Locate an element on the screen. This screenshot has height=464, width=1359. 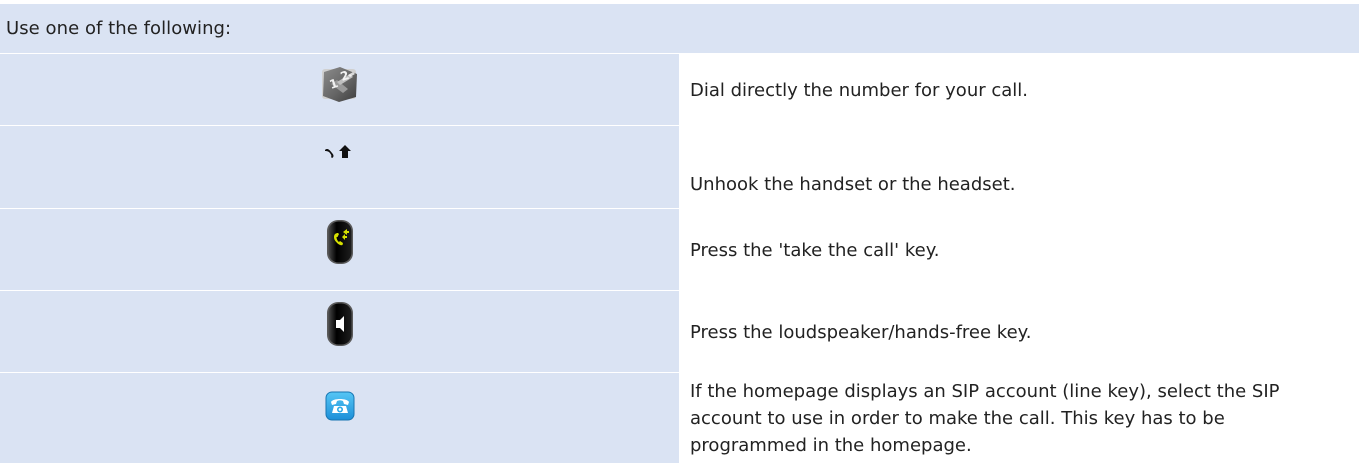
description-cell: Press the loudspeaker/hands-free key. is located at coordinates (1019, 332).